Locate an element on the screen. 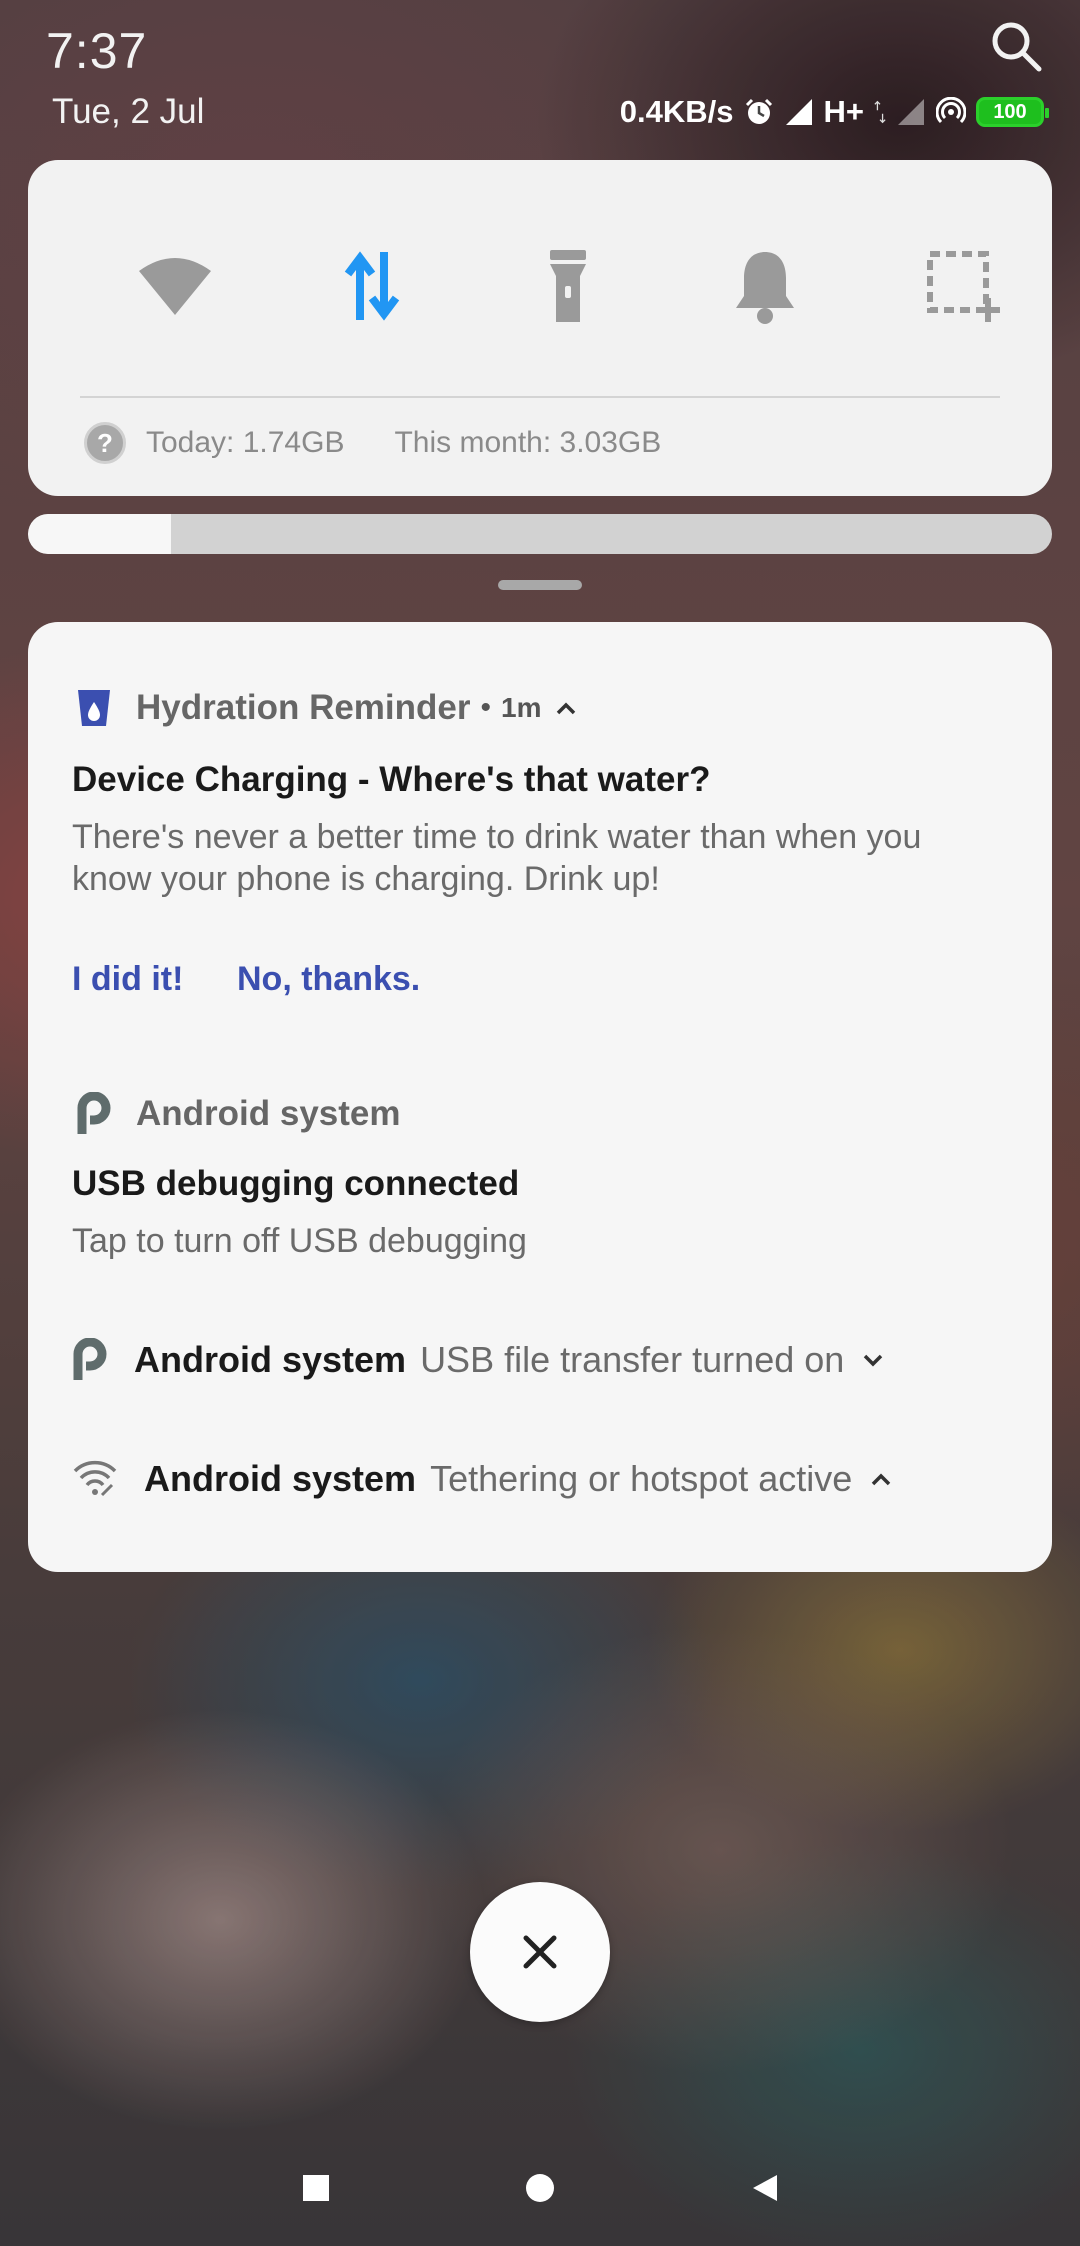 This screenshot has height=2246, width=1080. status-icons: 0.4KB/s H+ 100 is located at coordinates (834, 112).